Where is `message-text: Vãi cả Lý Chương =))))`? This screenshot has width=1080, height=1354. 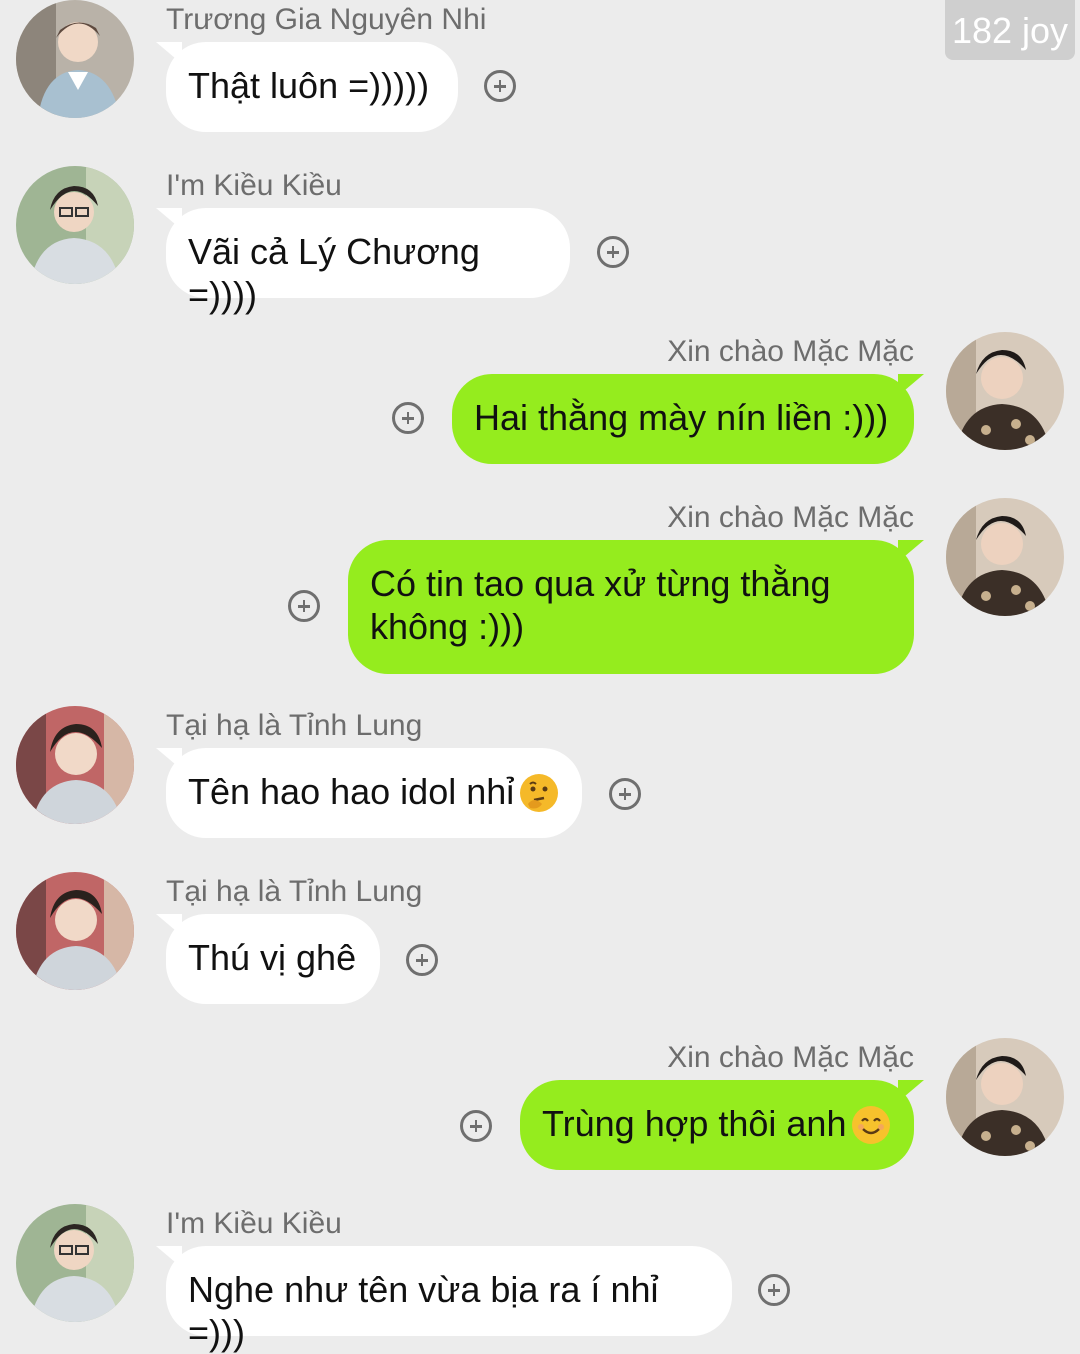
message-text: Vãi cả Lý Chương =)))) is located at coordinates (334, 273).